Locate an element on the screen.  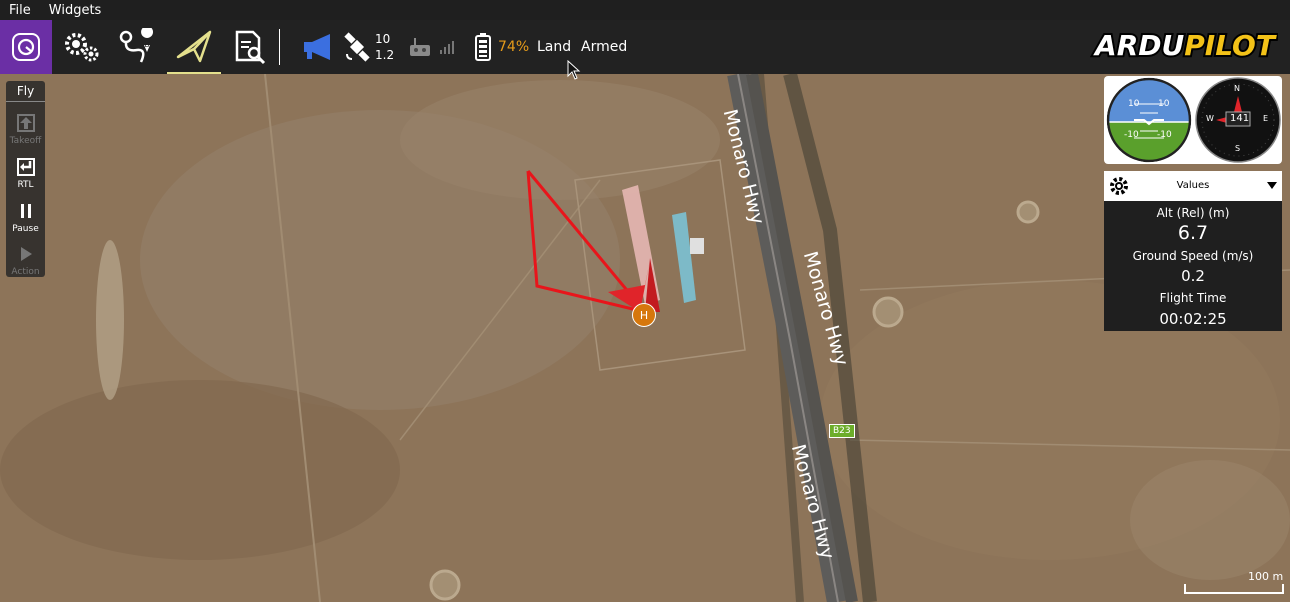
rtl-button: RTL is located at coordinates (25, 173).